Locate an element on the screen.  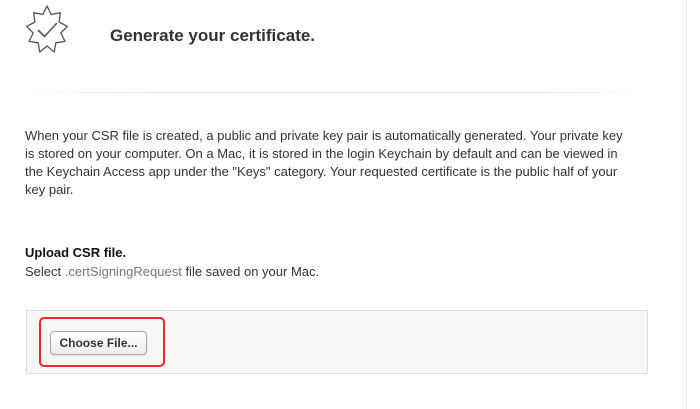
certificate-badge-check-icon is located at coordinates (47, 30).